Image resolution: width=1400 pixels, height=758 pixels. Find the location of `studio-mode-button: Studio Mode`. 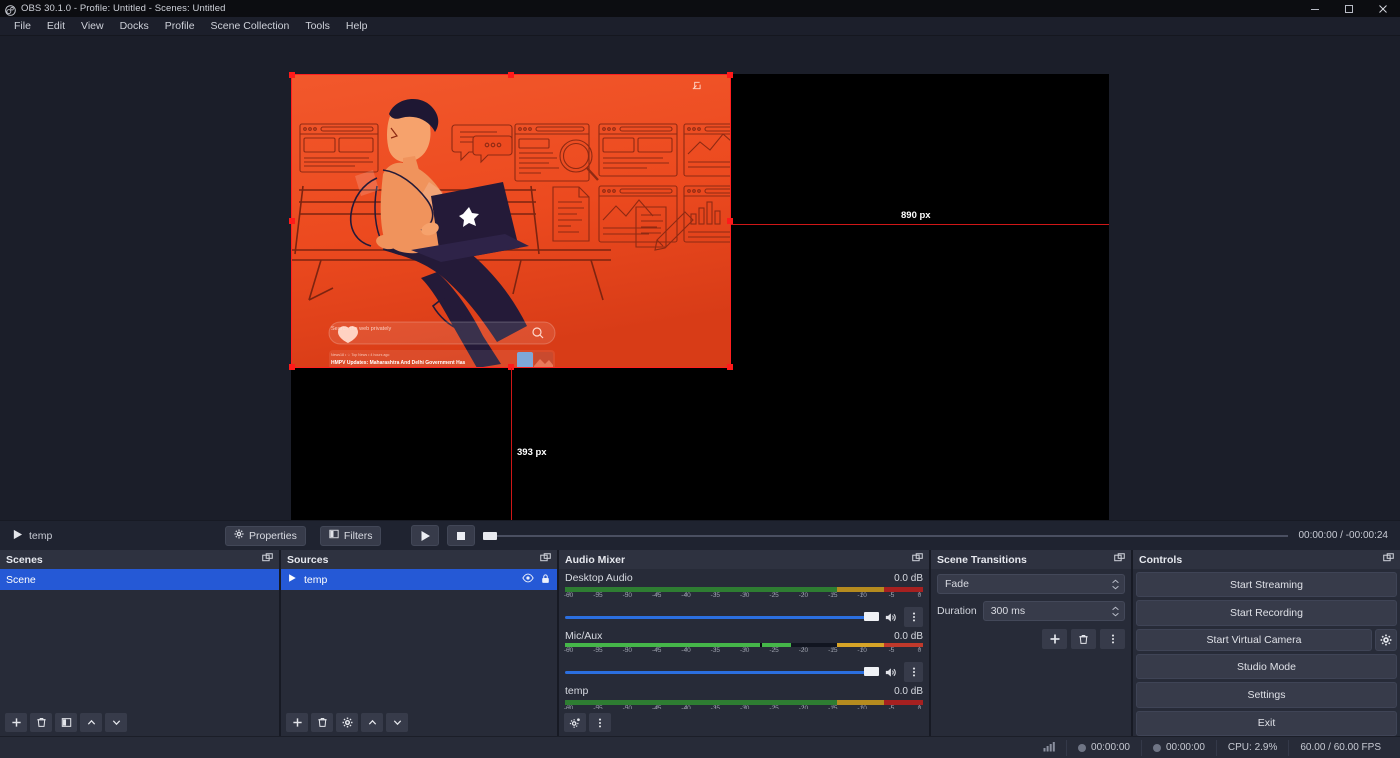

studio-mode-button: Studio Mode is located at coordinates (1266, 666).